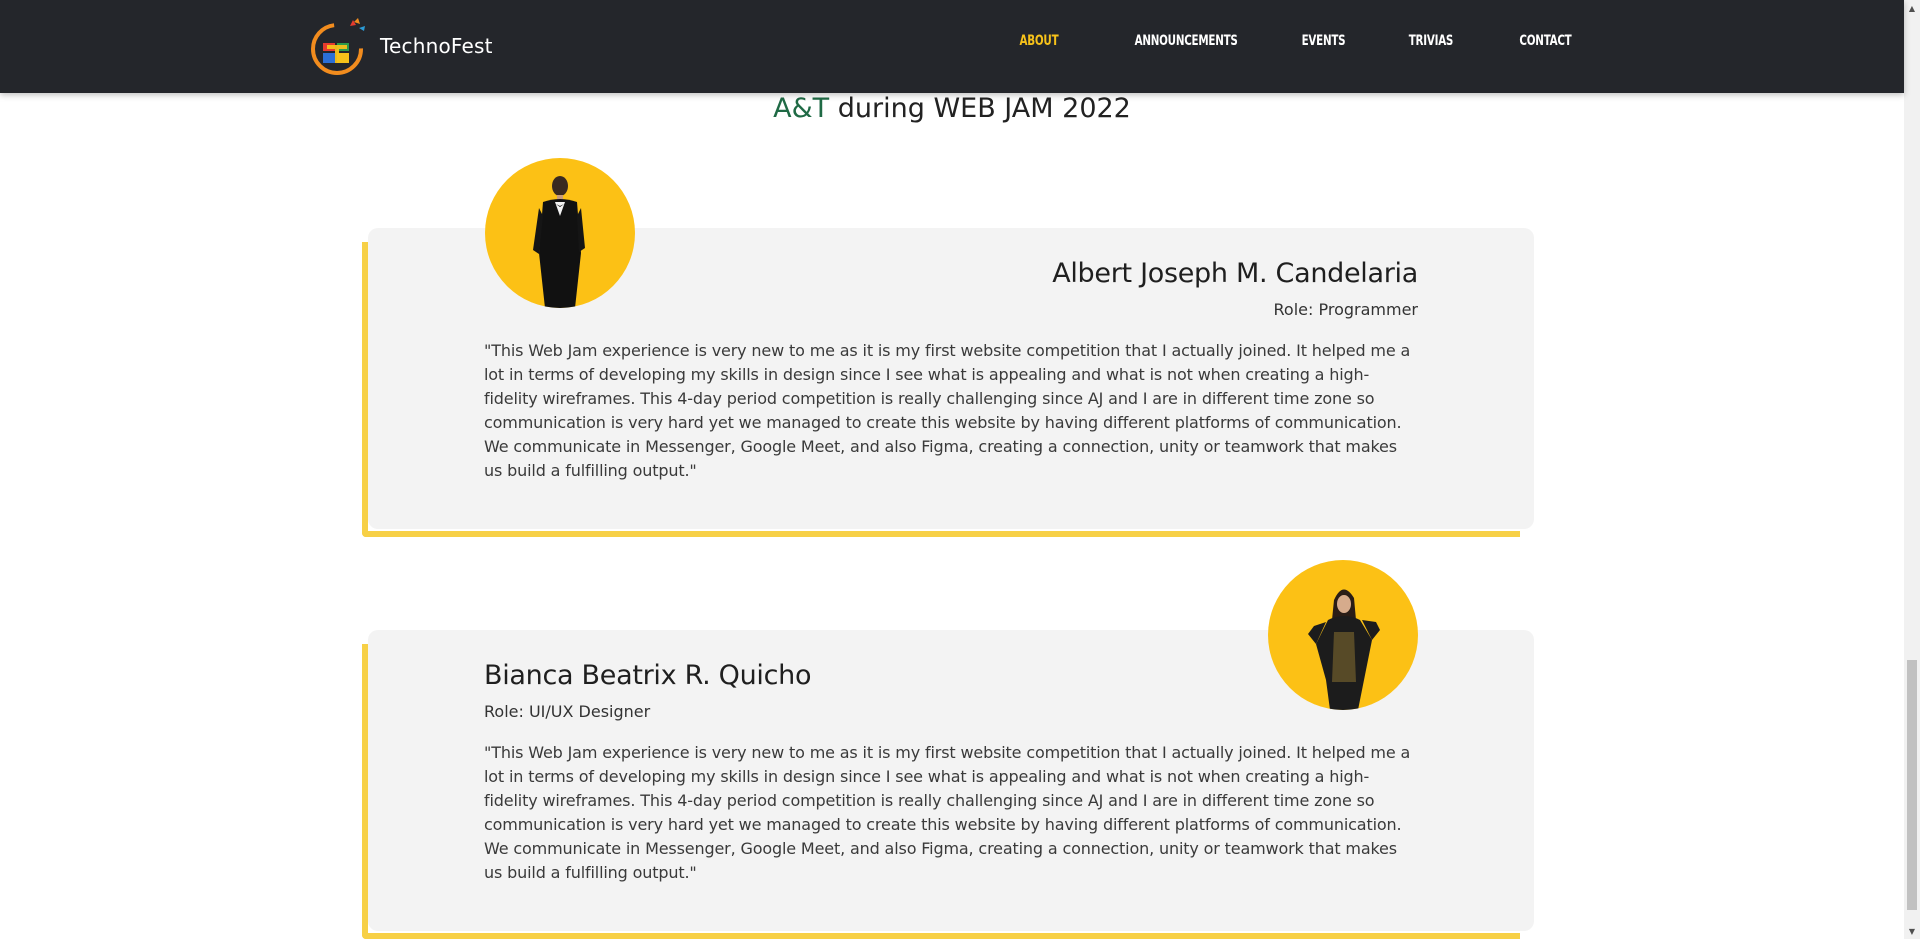  What do you see at coordinates (980, 108) in the screenshot?
I see `section-title-rest: during WEB JAM 2022` at bounding box center [980, 108].